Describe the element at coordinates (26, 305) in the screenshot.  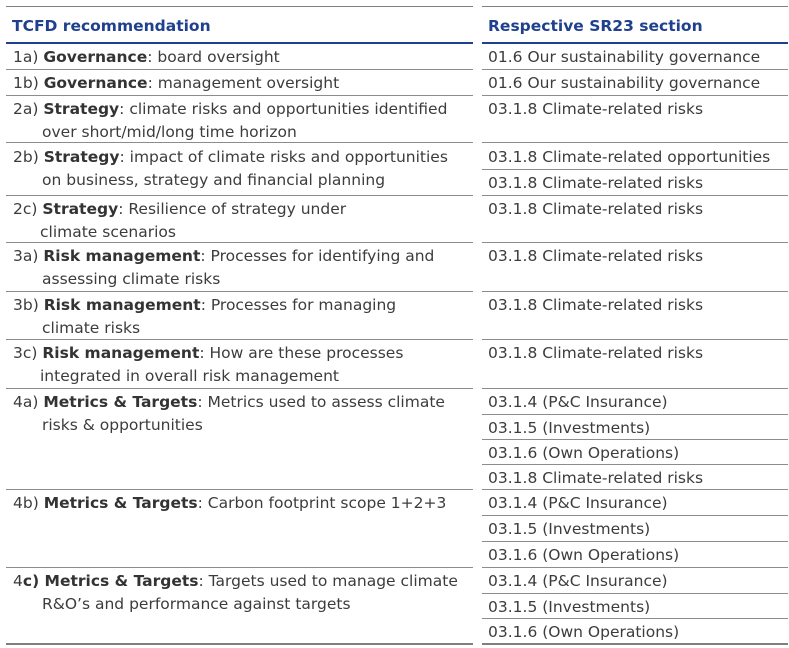
I see `row-code: 3b)` at that location.